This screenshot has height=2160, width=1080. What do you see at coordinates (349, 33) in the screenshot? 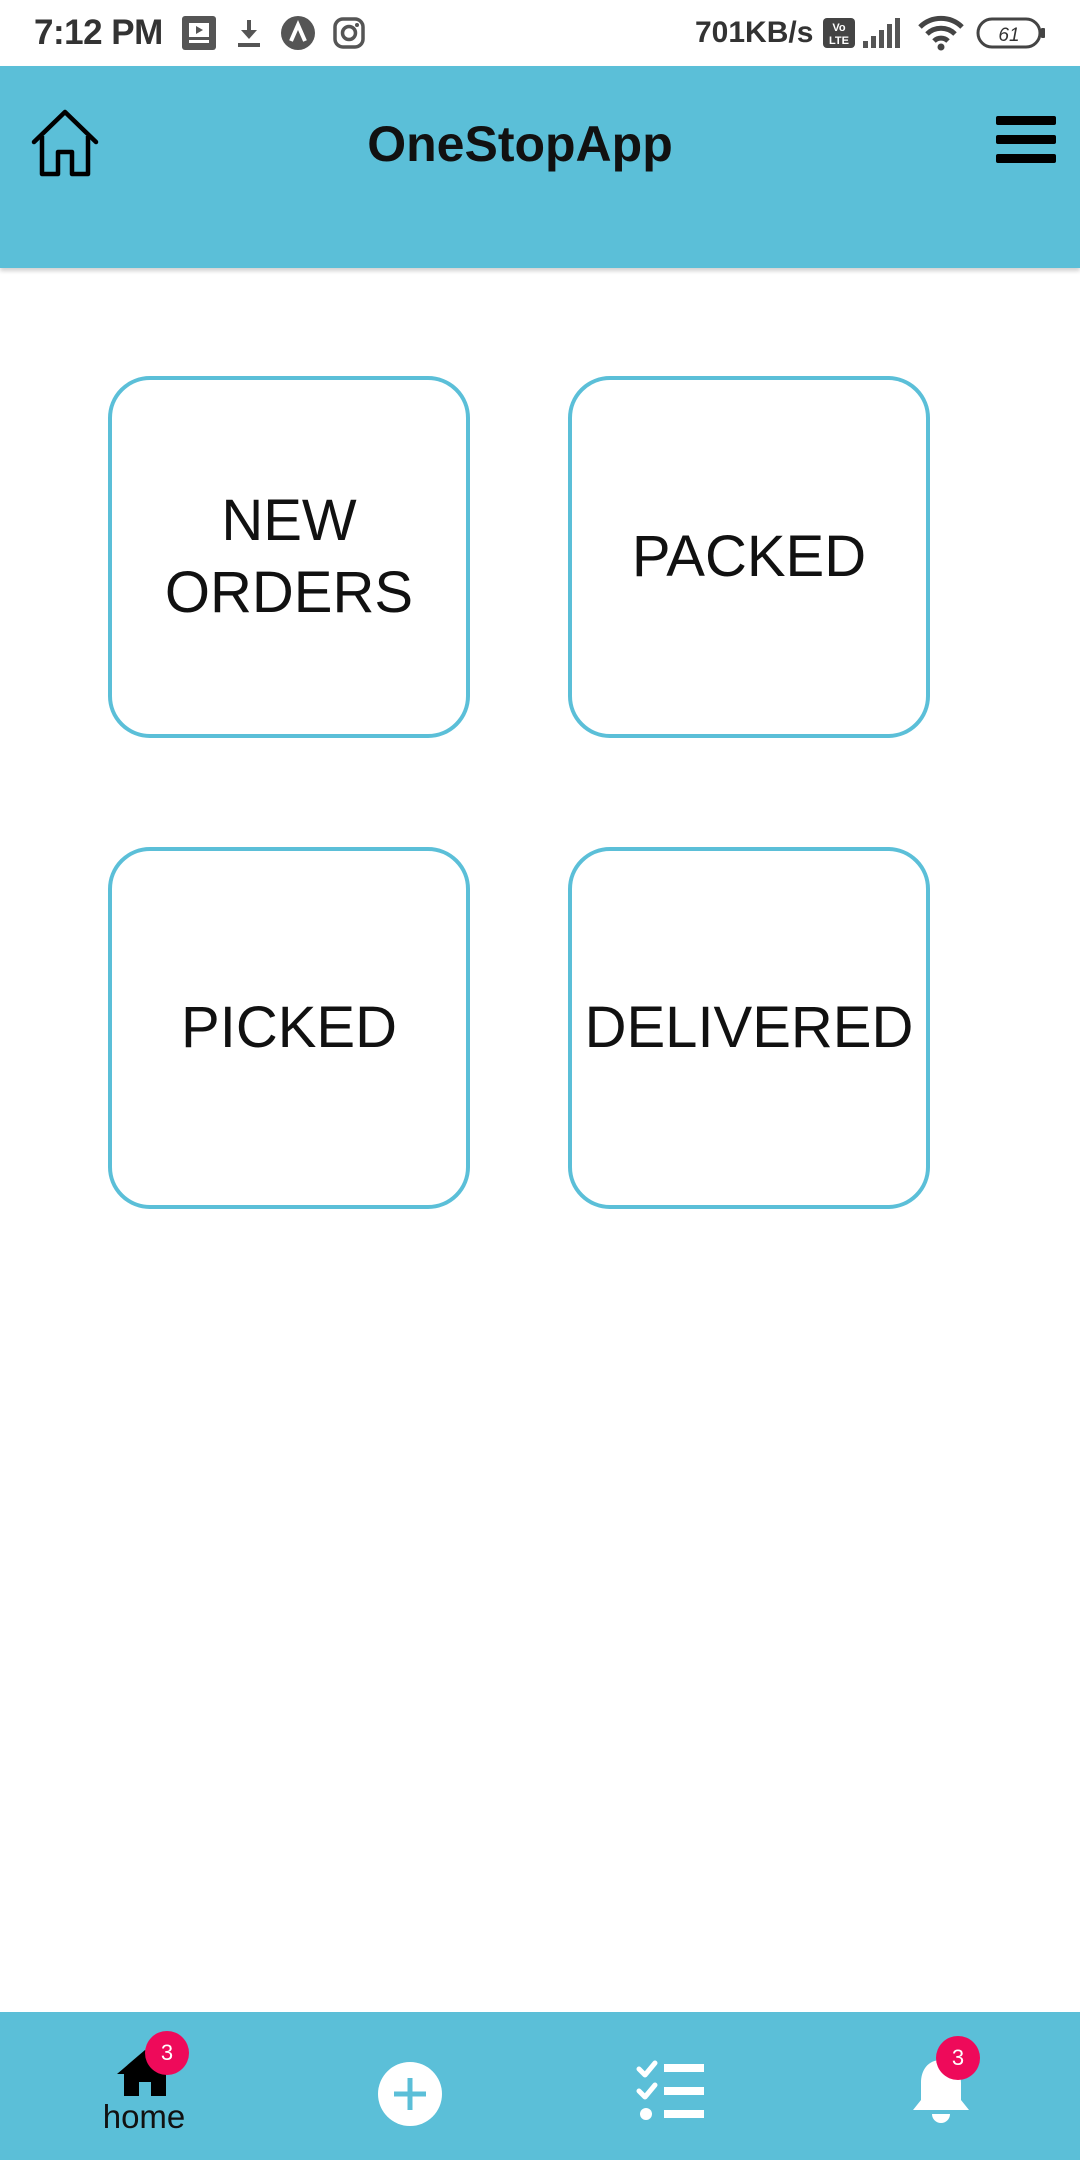
I see `instagram-icon` at bounding box center [349, 33].